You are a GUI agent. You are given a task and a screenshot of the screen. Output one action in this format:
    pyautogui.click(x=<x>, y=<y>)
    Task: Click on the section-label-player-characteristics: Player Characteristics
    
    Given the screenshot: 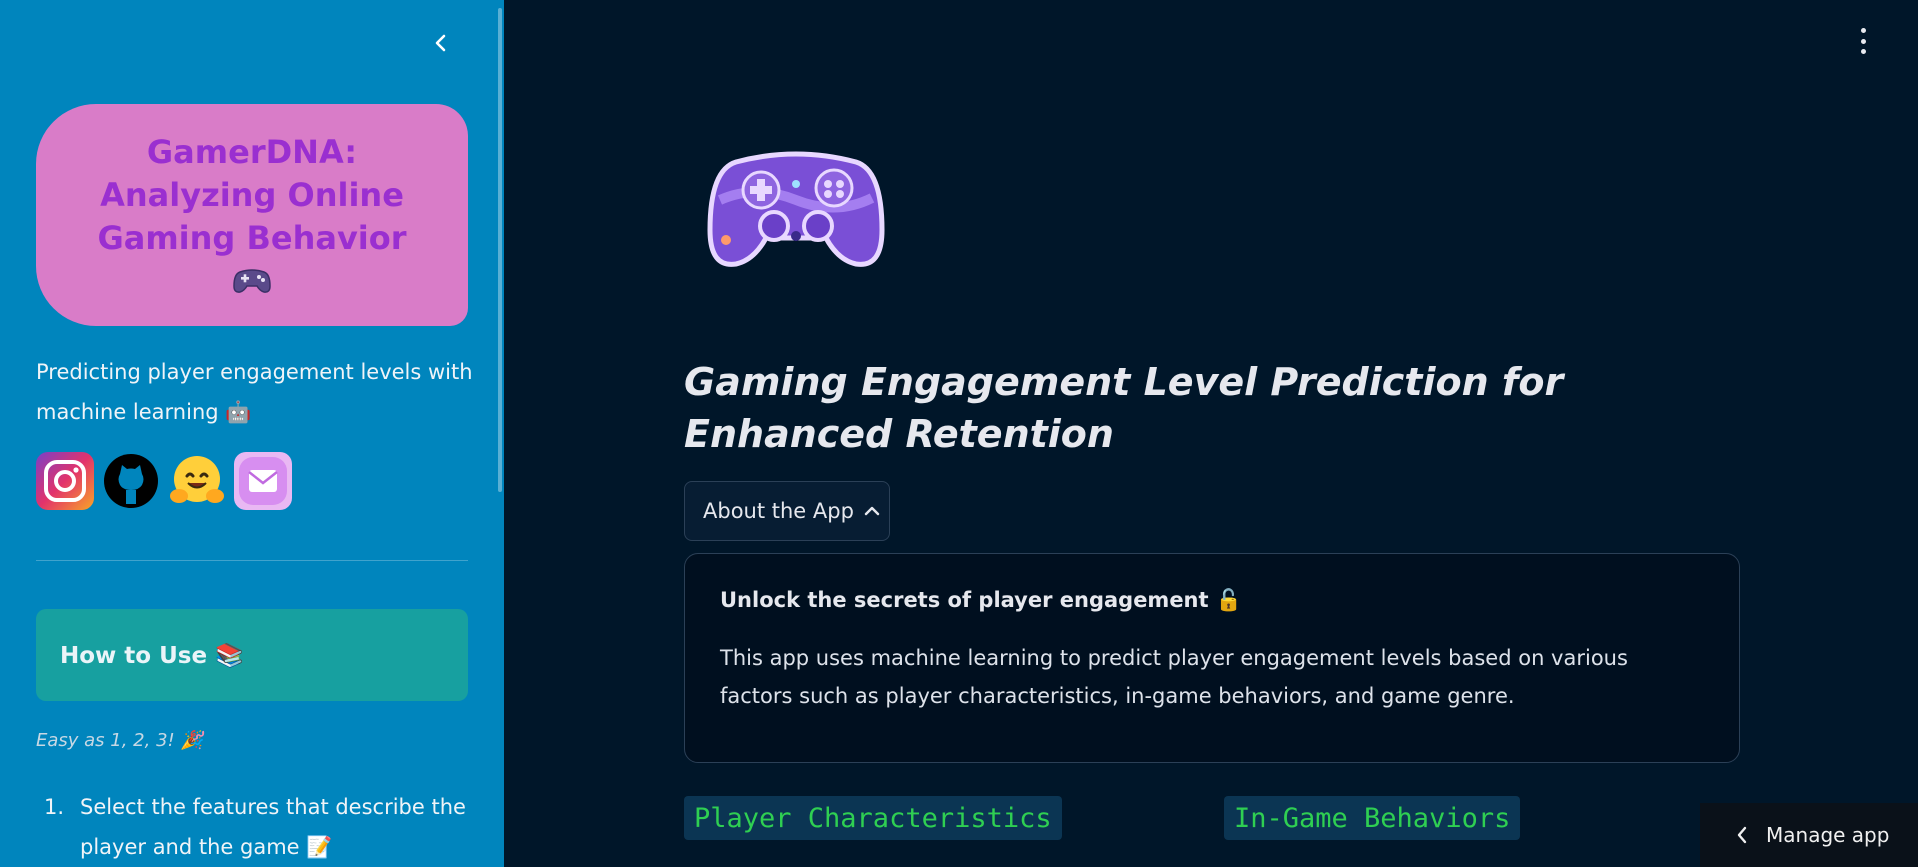 What is the action you would take?
    pyautogui.click(x=873, y=818)
    